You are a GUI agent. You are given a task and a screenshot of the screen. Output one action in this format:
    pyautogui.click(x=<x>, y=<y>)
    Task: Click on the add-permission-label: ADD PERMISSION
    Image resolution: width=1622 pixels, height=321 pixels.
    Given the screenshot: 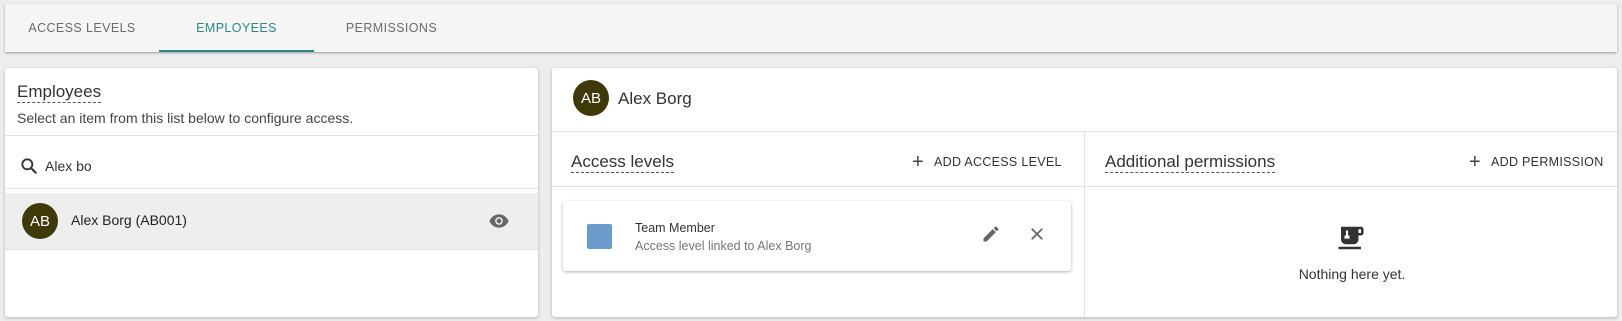 What is the action you would take?
    pyautogui.click(x=1547, y=162)
    